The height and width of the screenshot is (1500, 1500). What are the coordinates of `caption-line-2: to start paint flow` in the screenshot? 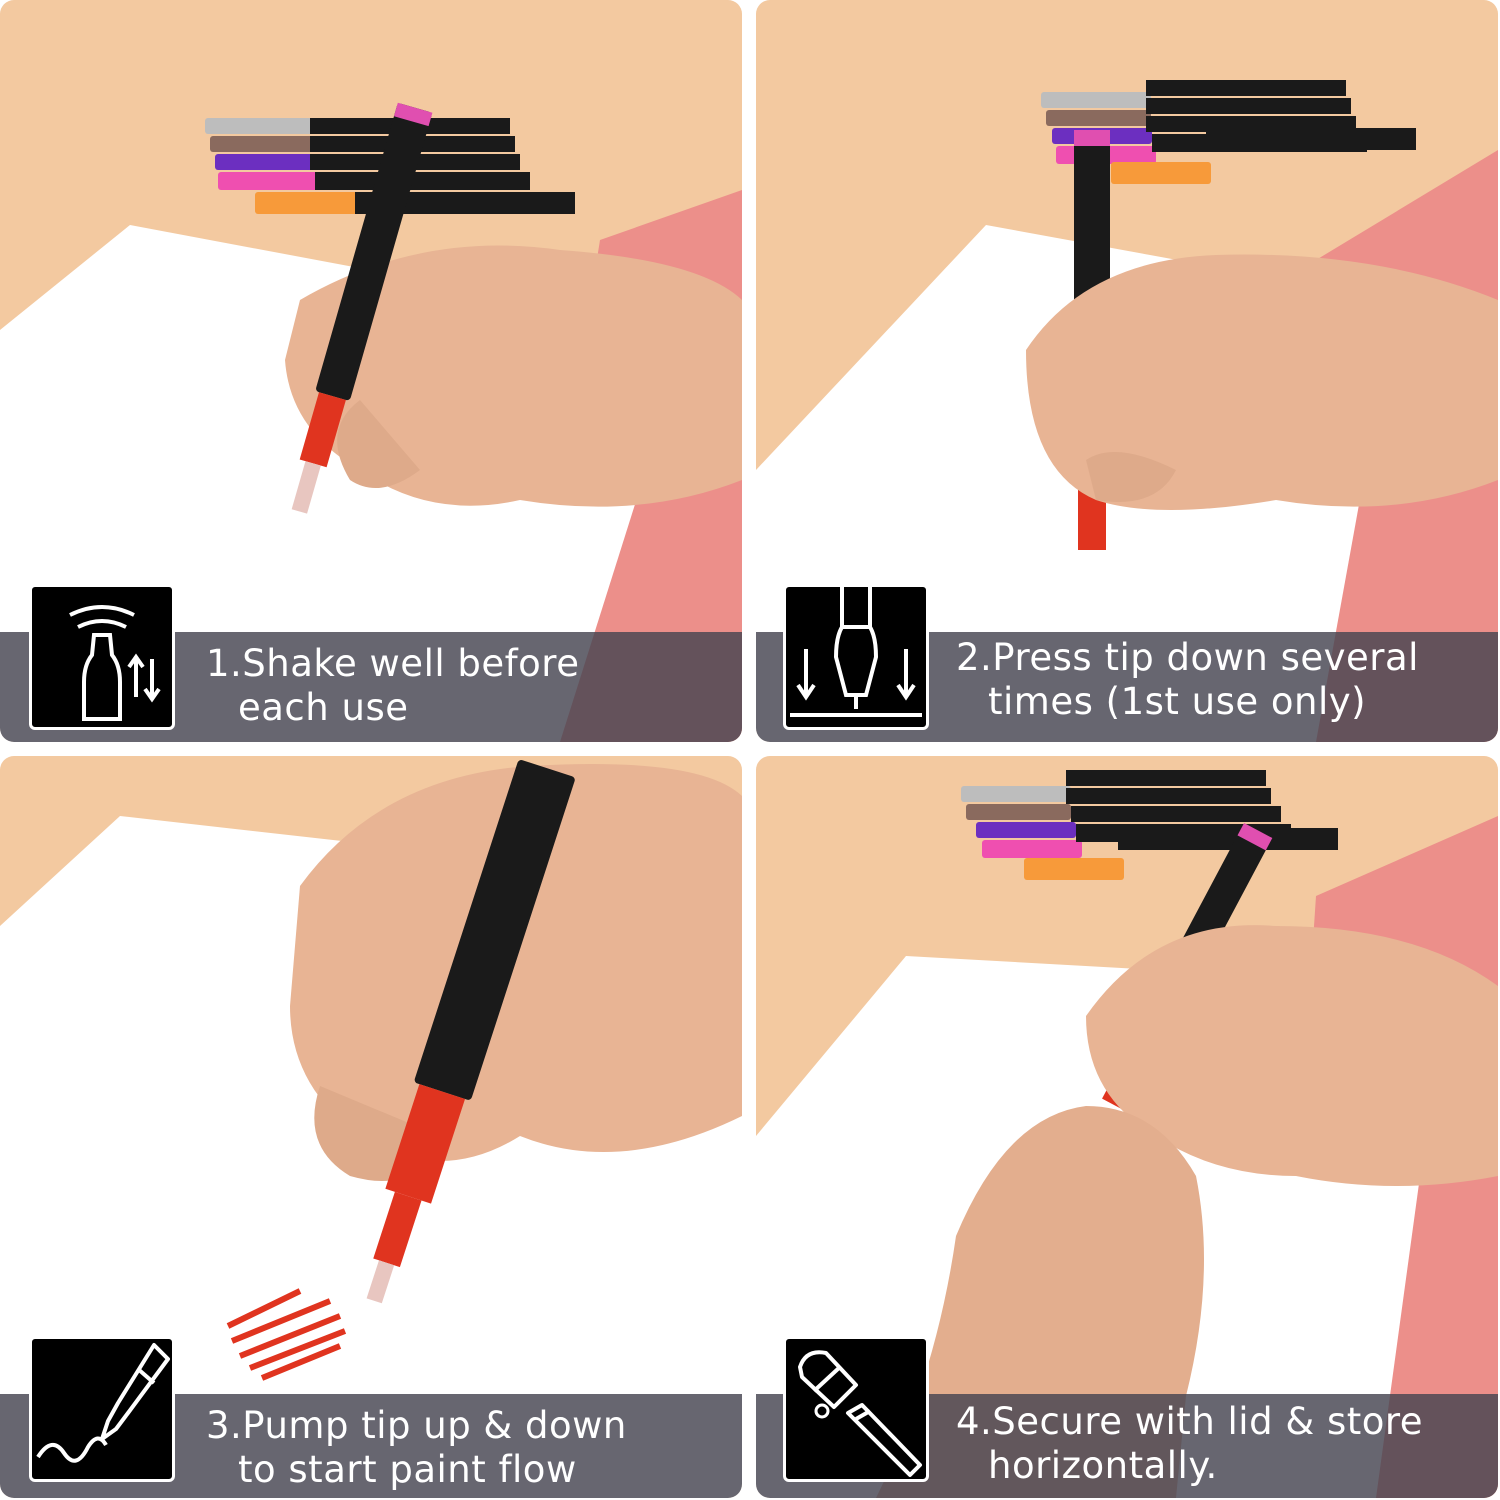 It's located at (407, 1469).